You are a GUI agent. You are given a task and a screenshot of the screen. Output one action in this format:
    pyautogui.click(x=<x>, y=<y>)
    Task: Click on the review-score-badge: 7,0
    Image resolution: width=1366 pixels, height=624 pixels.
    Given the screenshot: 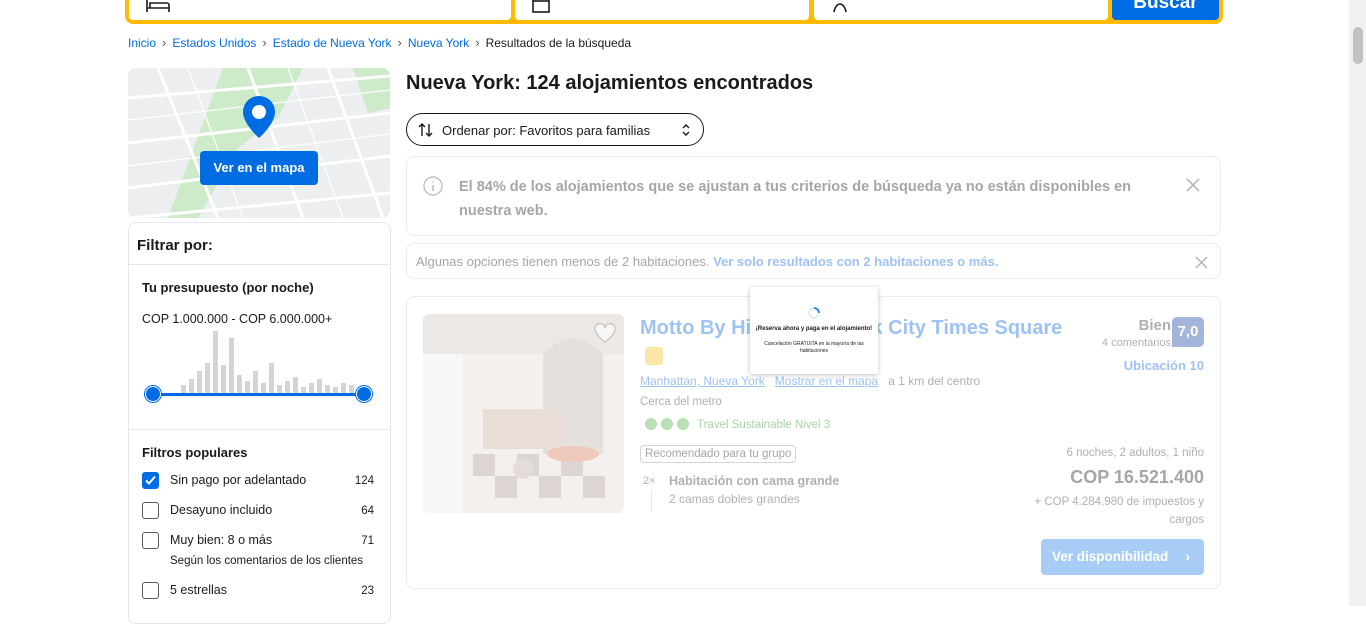 What is the action you would take?
    pyautogui.click(x=1188, y=332)
    